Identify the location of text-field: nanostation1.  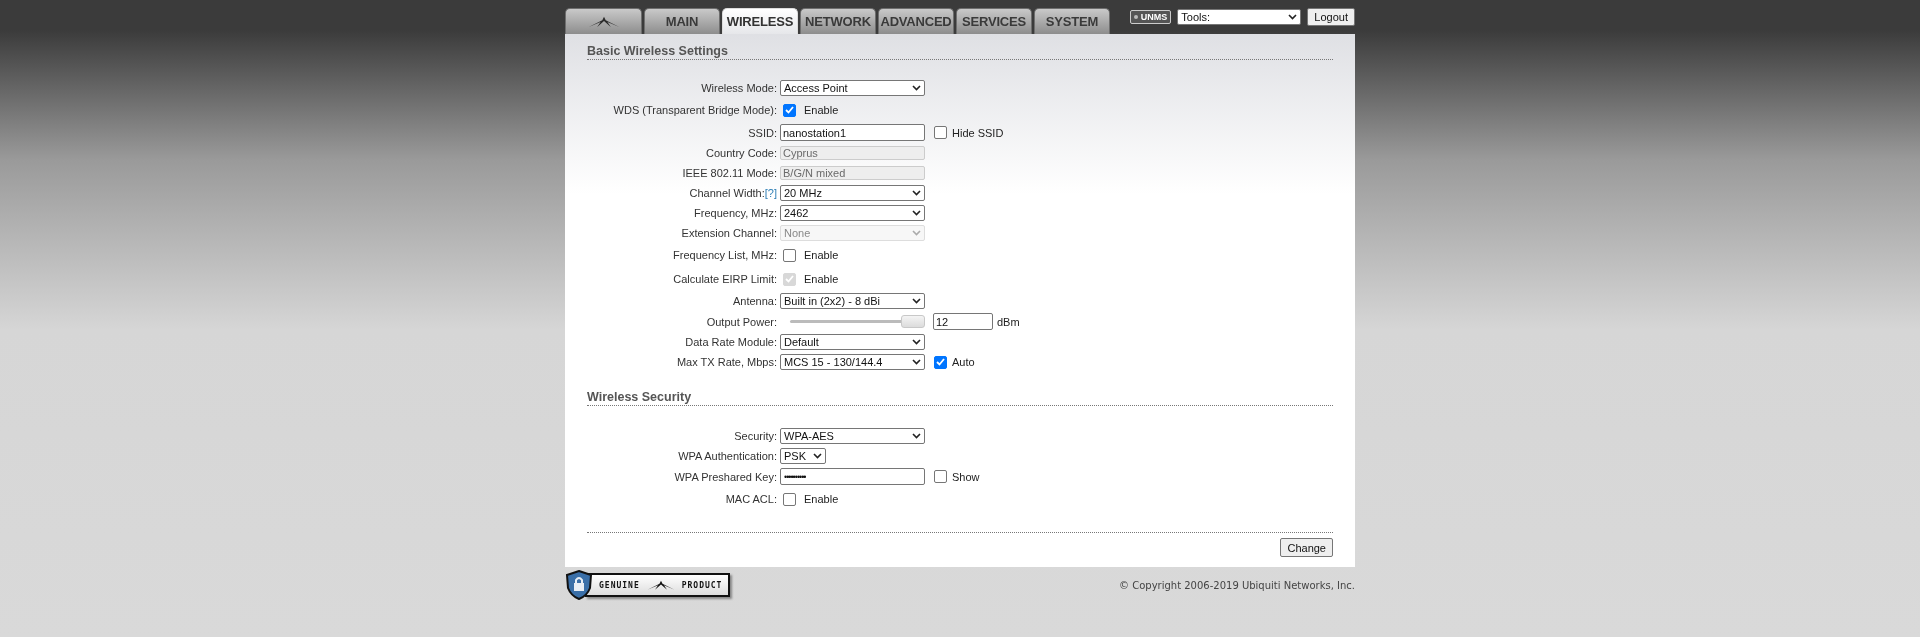
(852, 132).